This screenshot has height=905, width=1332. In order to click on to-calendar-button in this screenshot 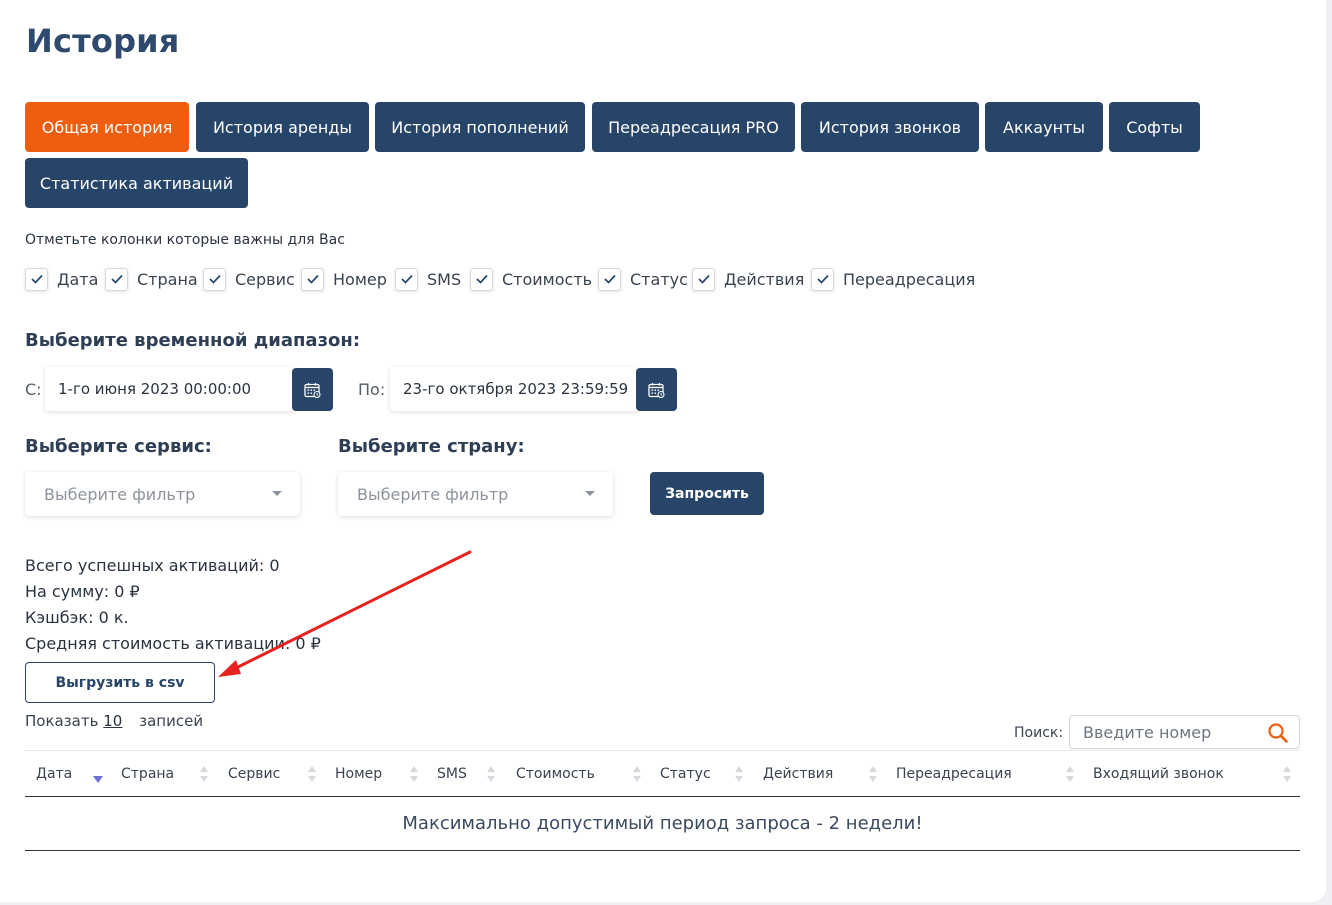, I will do `click(656, 389)`.